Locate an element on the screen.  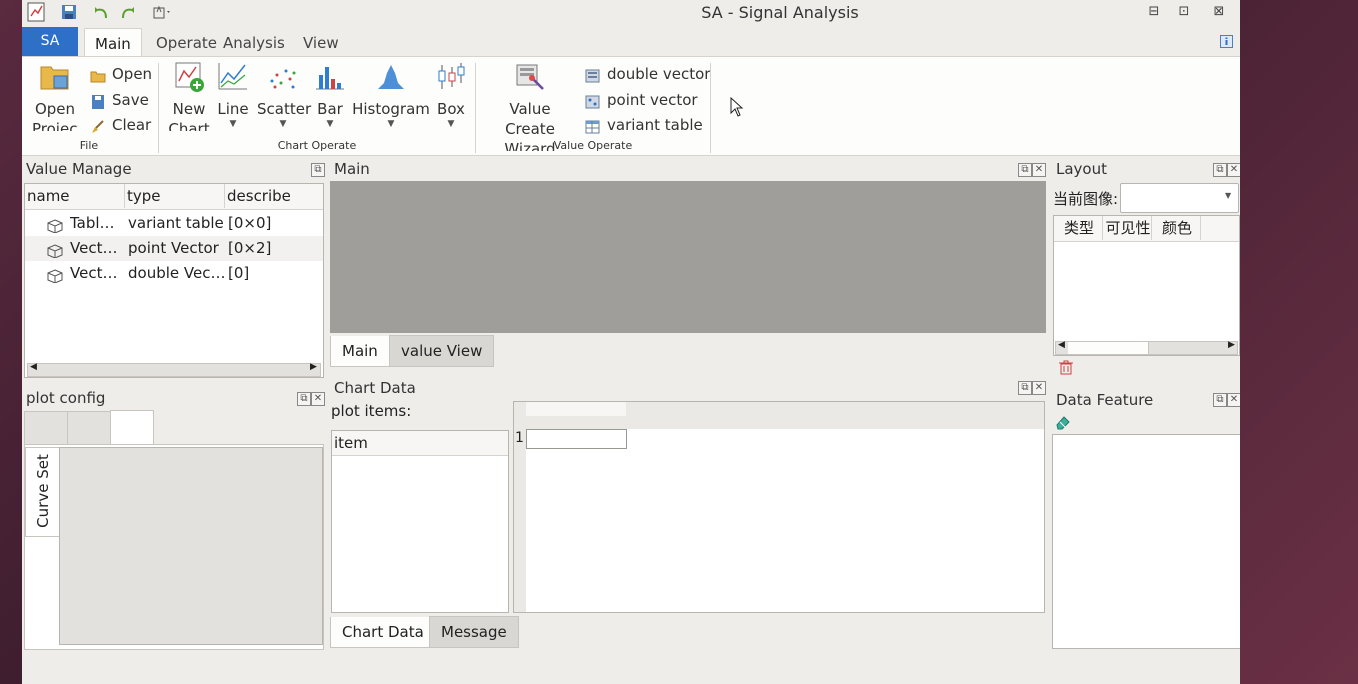
plot-config-title: plot config is located at coordinates (66, 398).